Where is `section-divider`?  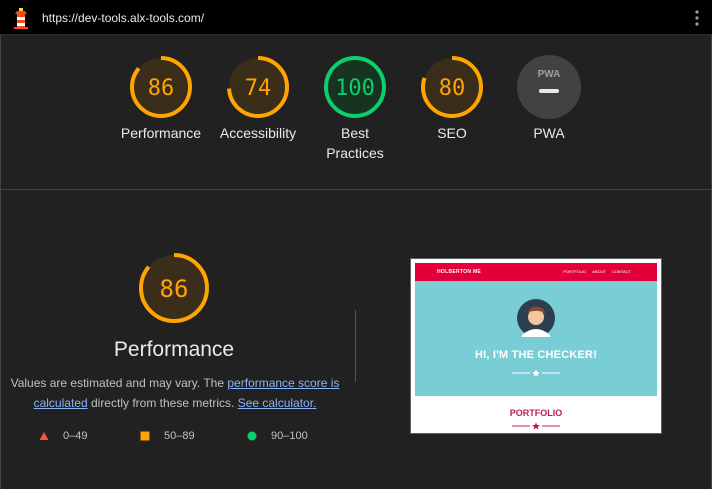 section-divider is located at coordinates (356, 189).